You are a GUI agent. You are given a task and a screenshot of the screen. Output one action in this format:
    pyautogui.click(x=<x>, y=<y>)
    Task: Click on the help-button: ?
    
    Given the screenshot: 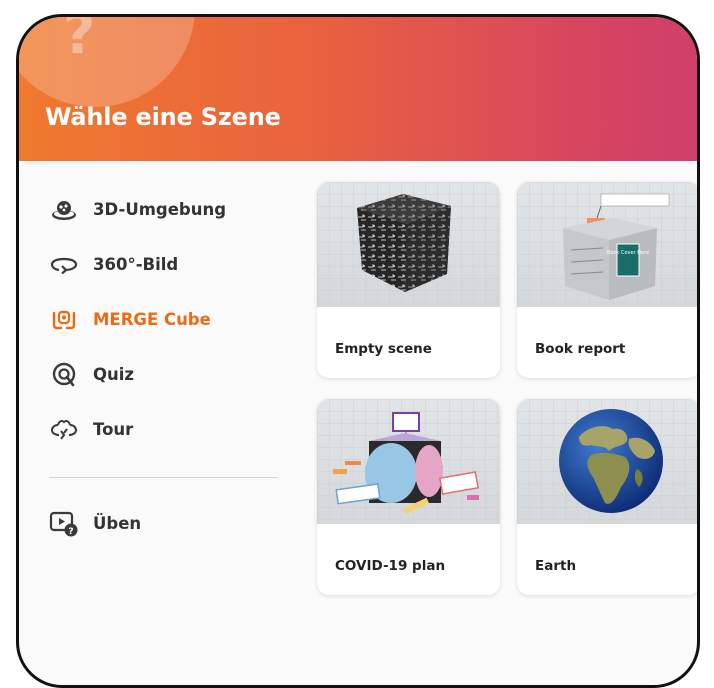 What is the action you would take?
    pyautogui.click(x=107, y=62)
    